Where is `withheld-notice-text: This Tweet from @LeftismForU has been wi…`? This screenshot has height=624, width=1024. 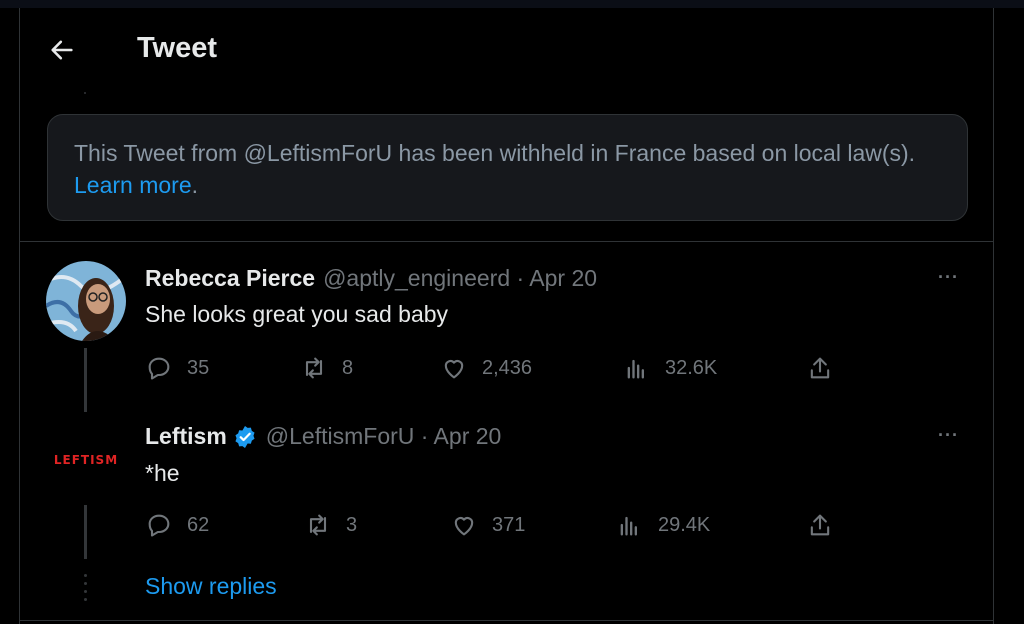 withheld-notice-text: This Tweet from @LeftismForU has been wi… is located at coordinates (495, 153).